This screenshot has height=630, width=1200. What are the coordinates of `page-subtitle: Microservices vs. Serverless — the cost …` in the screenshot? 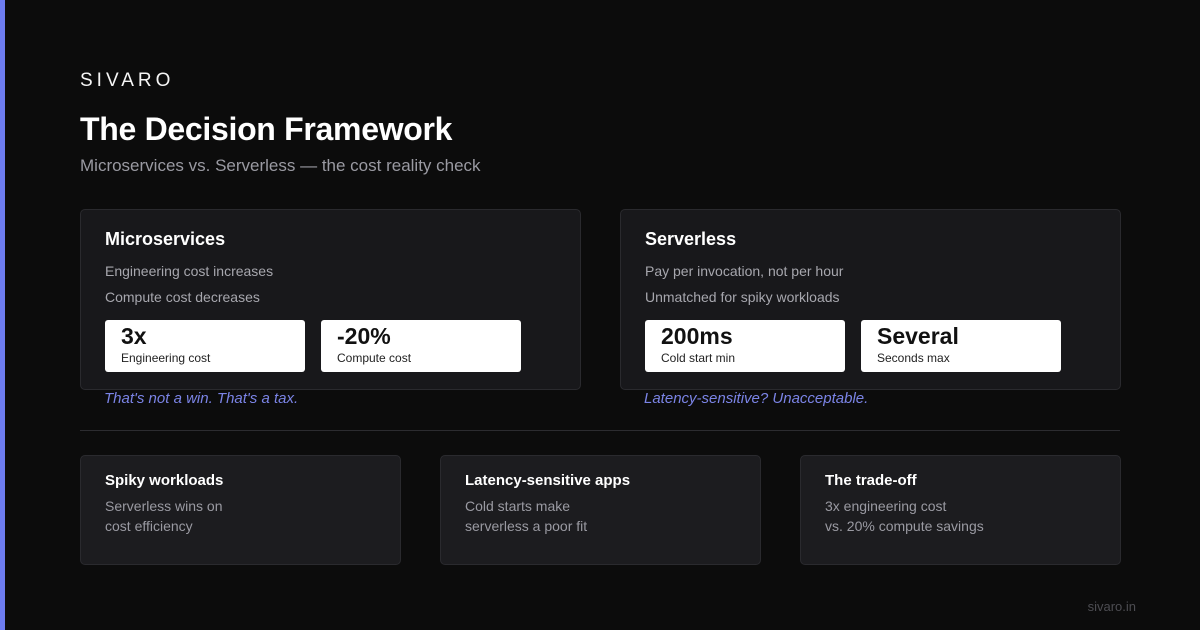 It's located at (280, 165).